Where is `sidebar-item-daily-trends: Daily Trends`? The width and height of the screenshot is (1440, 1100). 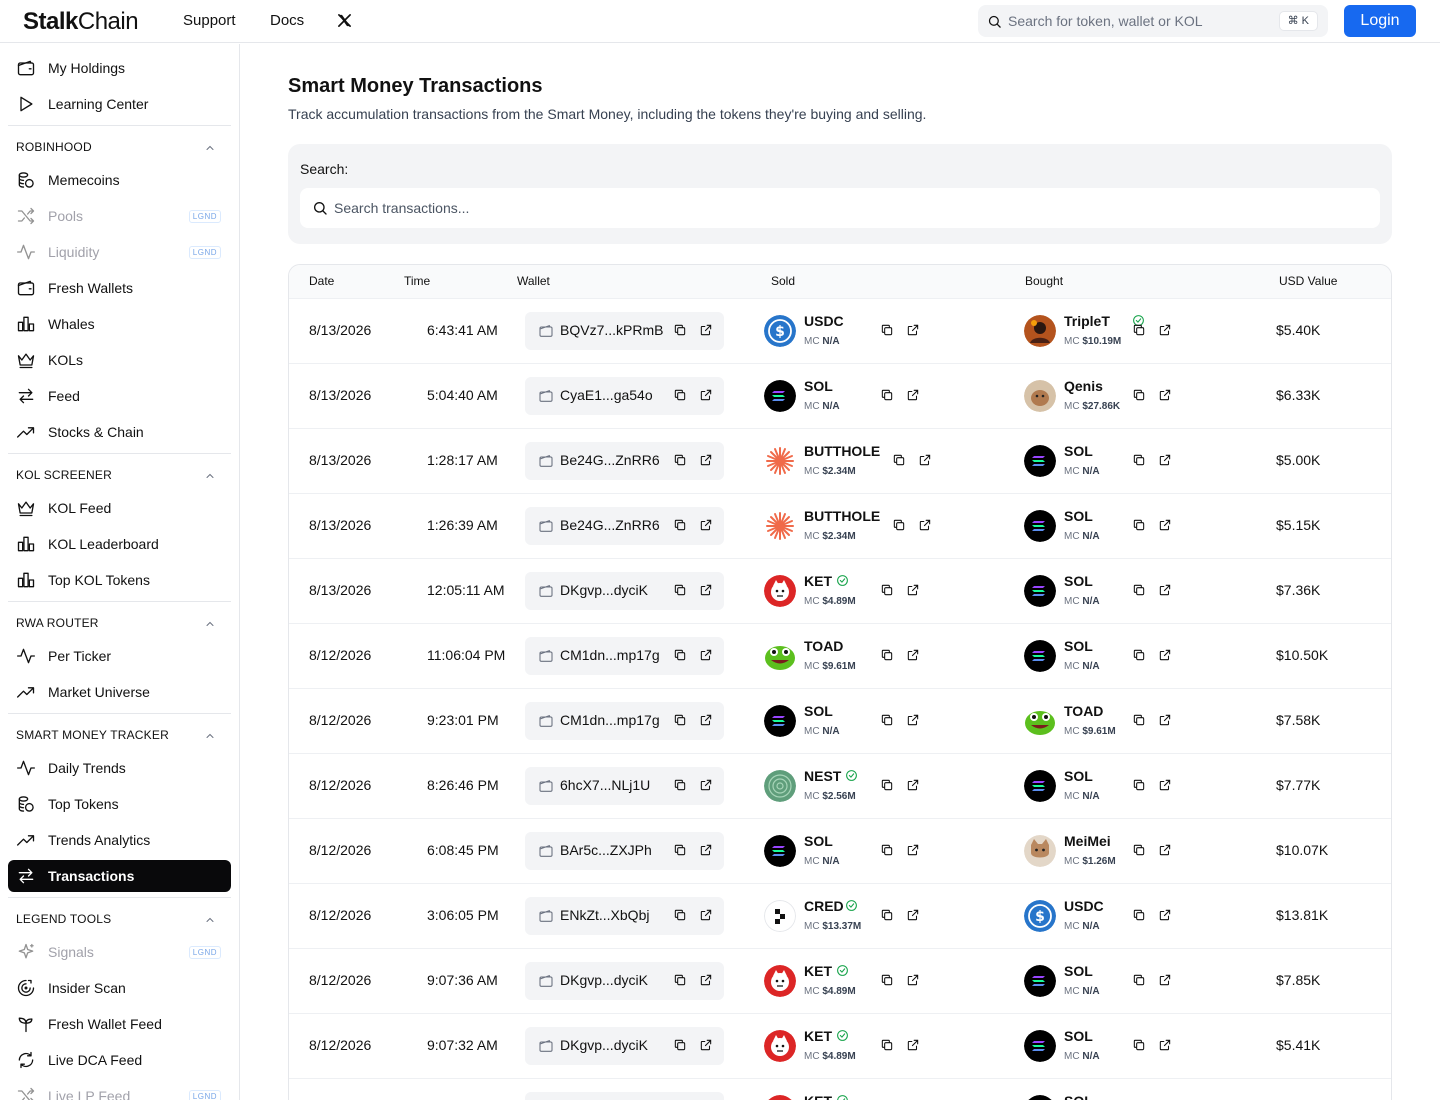 sidebar-item-daily-trends: Daily Trends is located at coordinates (119, 768).